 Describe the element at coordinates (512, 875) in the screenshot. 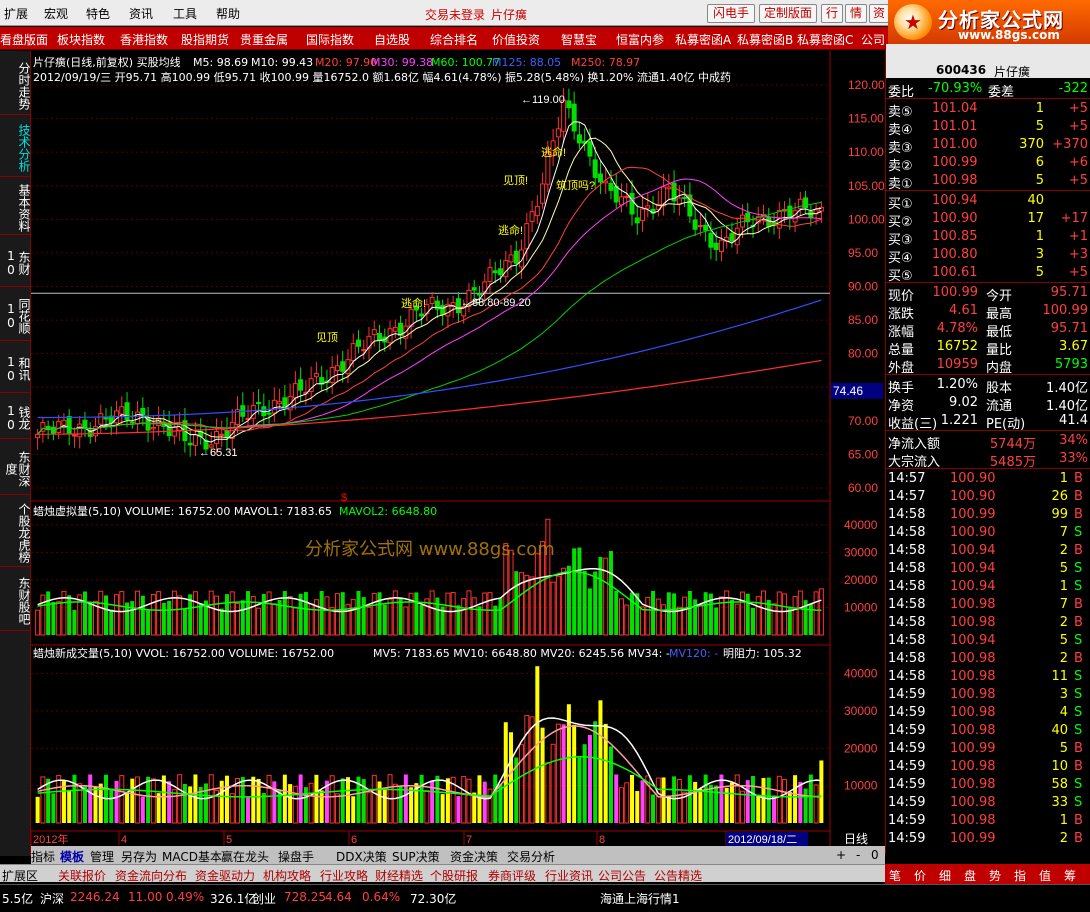

I see `function-tab-8: 券商评级` at that location.